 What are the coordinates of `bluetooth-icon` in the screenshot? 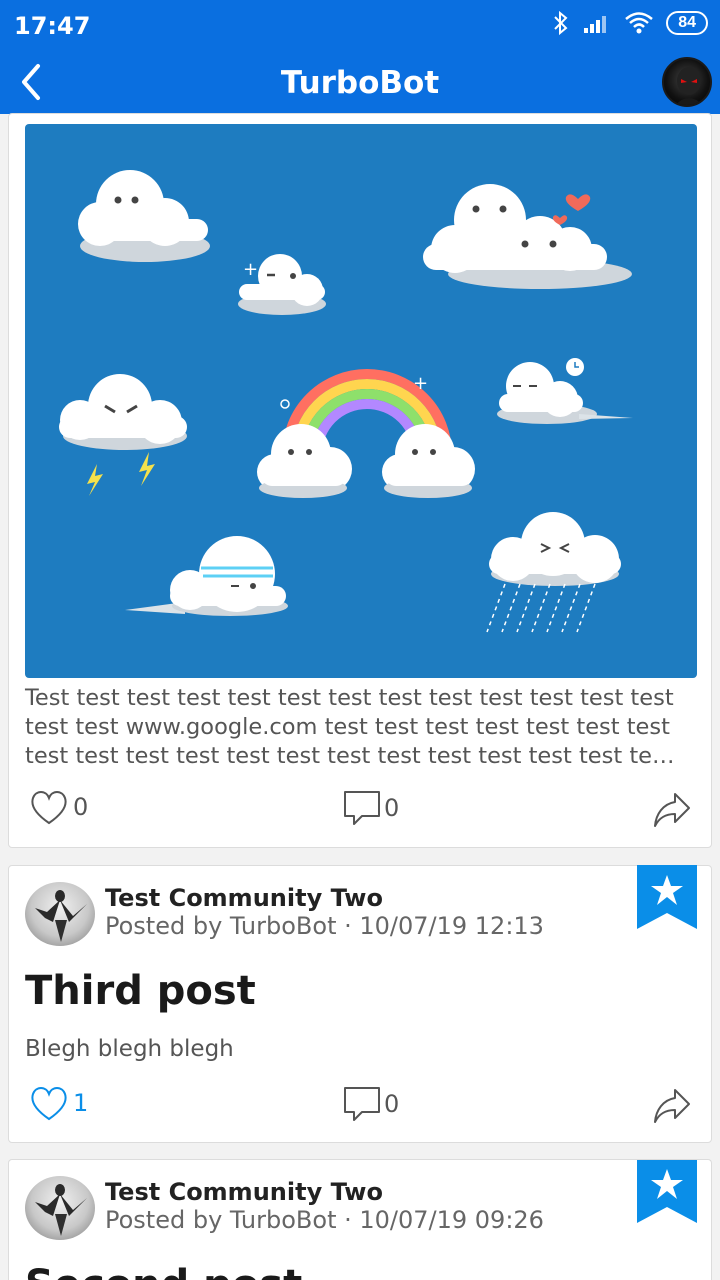 It's located at (561, 23).